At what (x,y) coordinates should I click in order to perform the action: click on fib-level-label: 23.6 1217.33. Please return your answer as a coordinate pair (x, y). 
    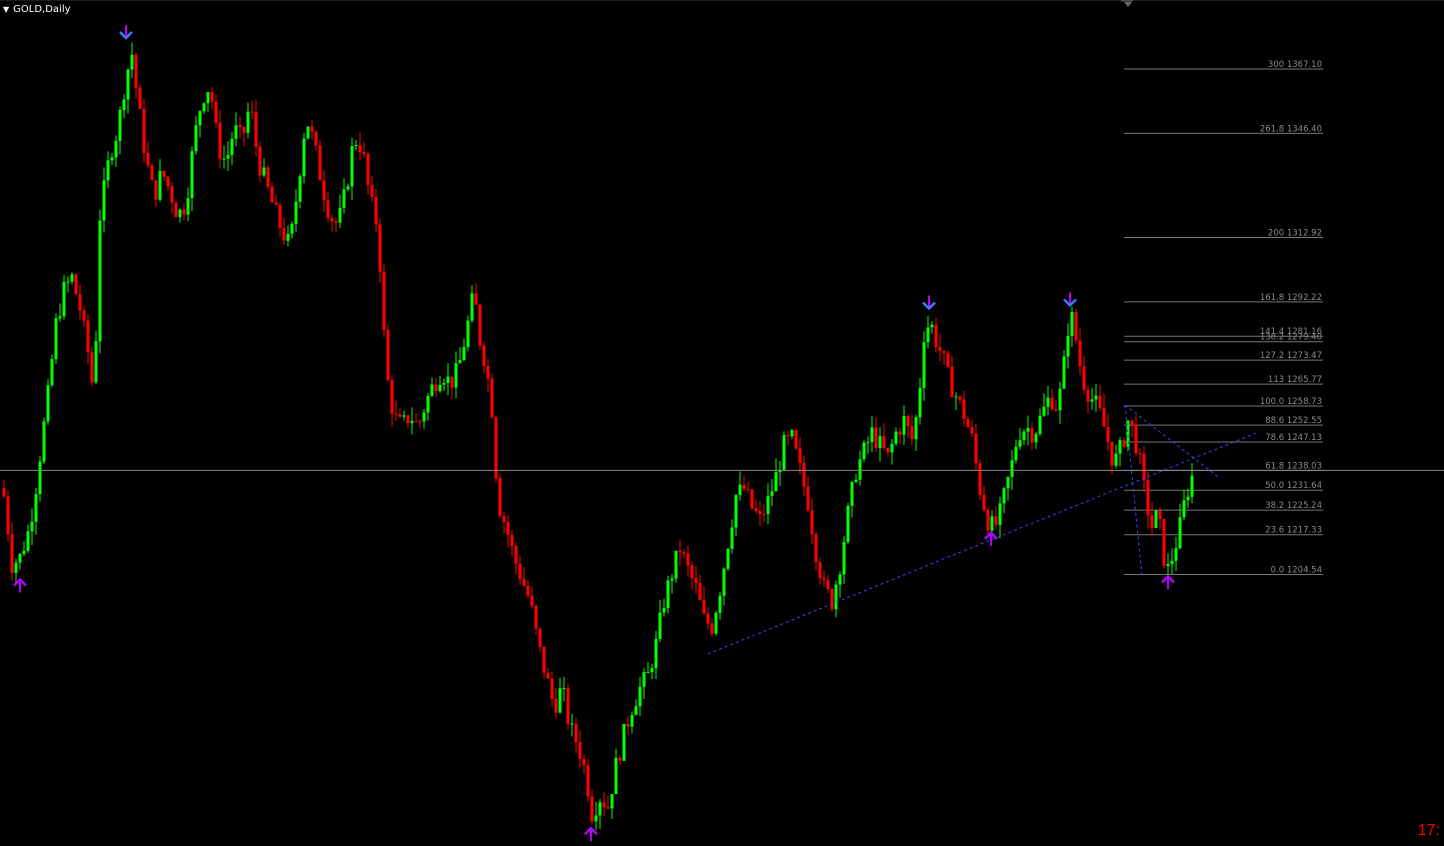
    Looking at the image, I should click on (1293, 531).